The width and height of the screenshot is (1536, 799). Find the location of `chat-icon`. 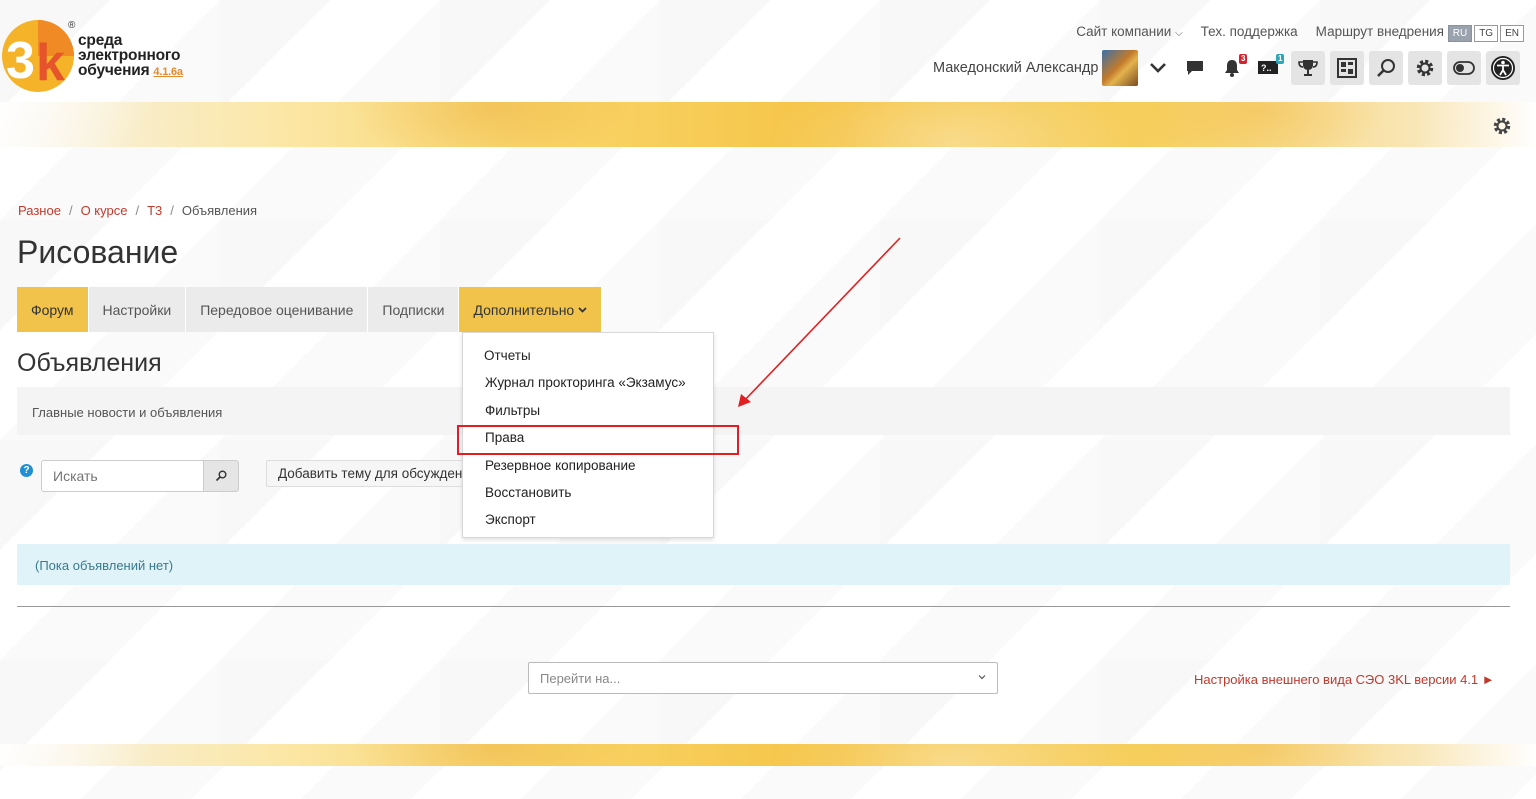

chat-icon is located at coordinates (1195, 68).